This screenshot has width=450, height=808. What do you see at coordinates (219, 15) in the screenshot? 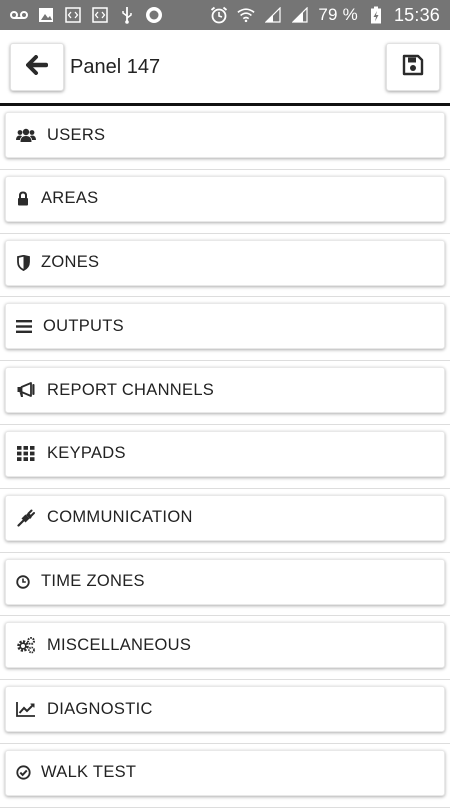
I see `alarm-icon` at bounding box center [219, 15].